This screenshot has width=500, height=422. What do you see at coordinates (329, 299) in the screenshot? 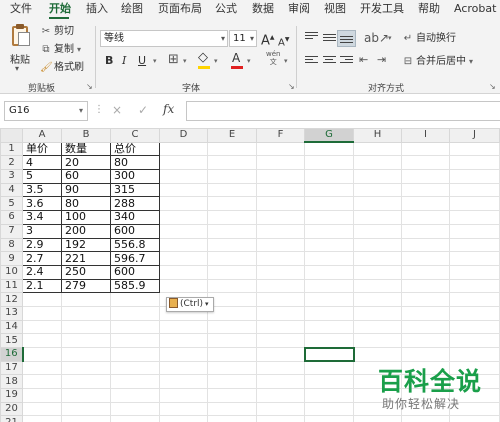
I see `cell-g12` at bounding box center [329, 299].